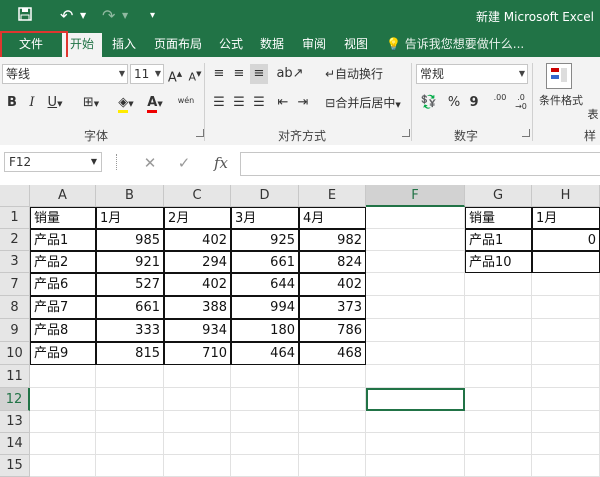 This screenshot has width=600, height=477. What do you see at coordinates (429, 103) in the screenshot?
I see `accounting-format-button: 💱` at bounding box center [429, 103].